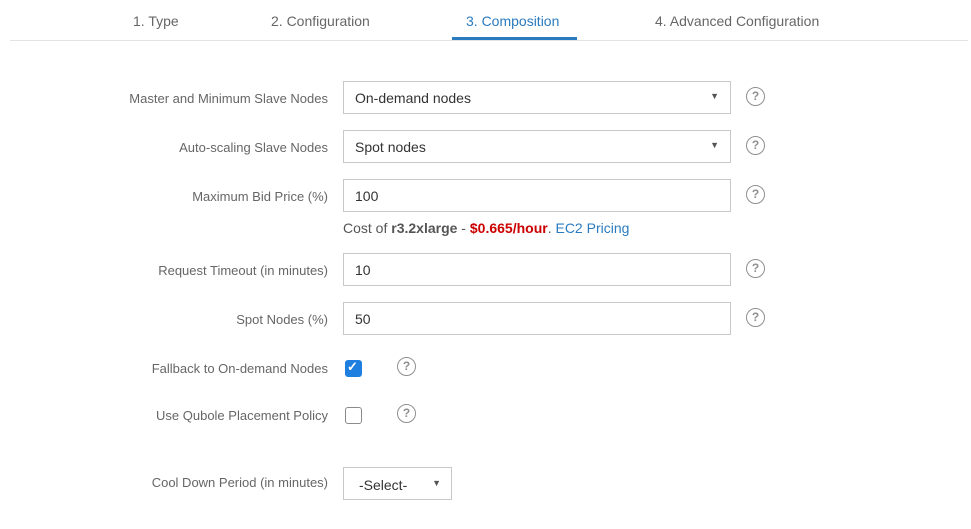 The width and height of the screenshot is (971, 529). I want to click on checkmark-icon: ✓, so click(352, 366).